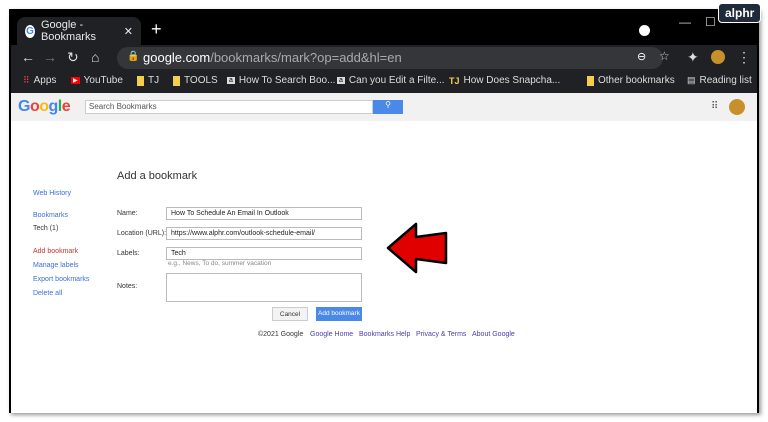 The width and height of the screenshot is (768, 422). What do you see at coordinates (631, 80) in the screenshot?
I see `bookmark-other: Other bookmarks` at bounding box center [631, 80].